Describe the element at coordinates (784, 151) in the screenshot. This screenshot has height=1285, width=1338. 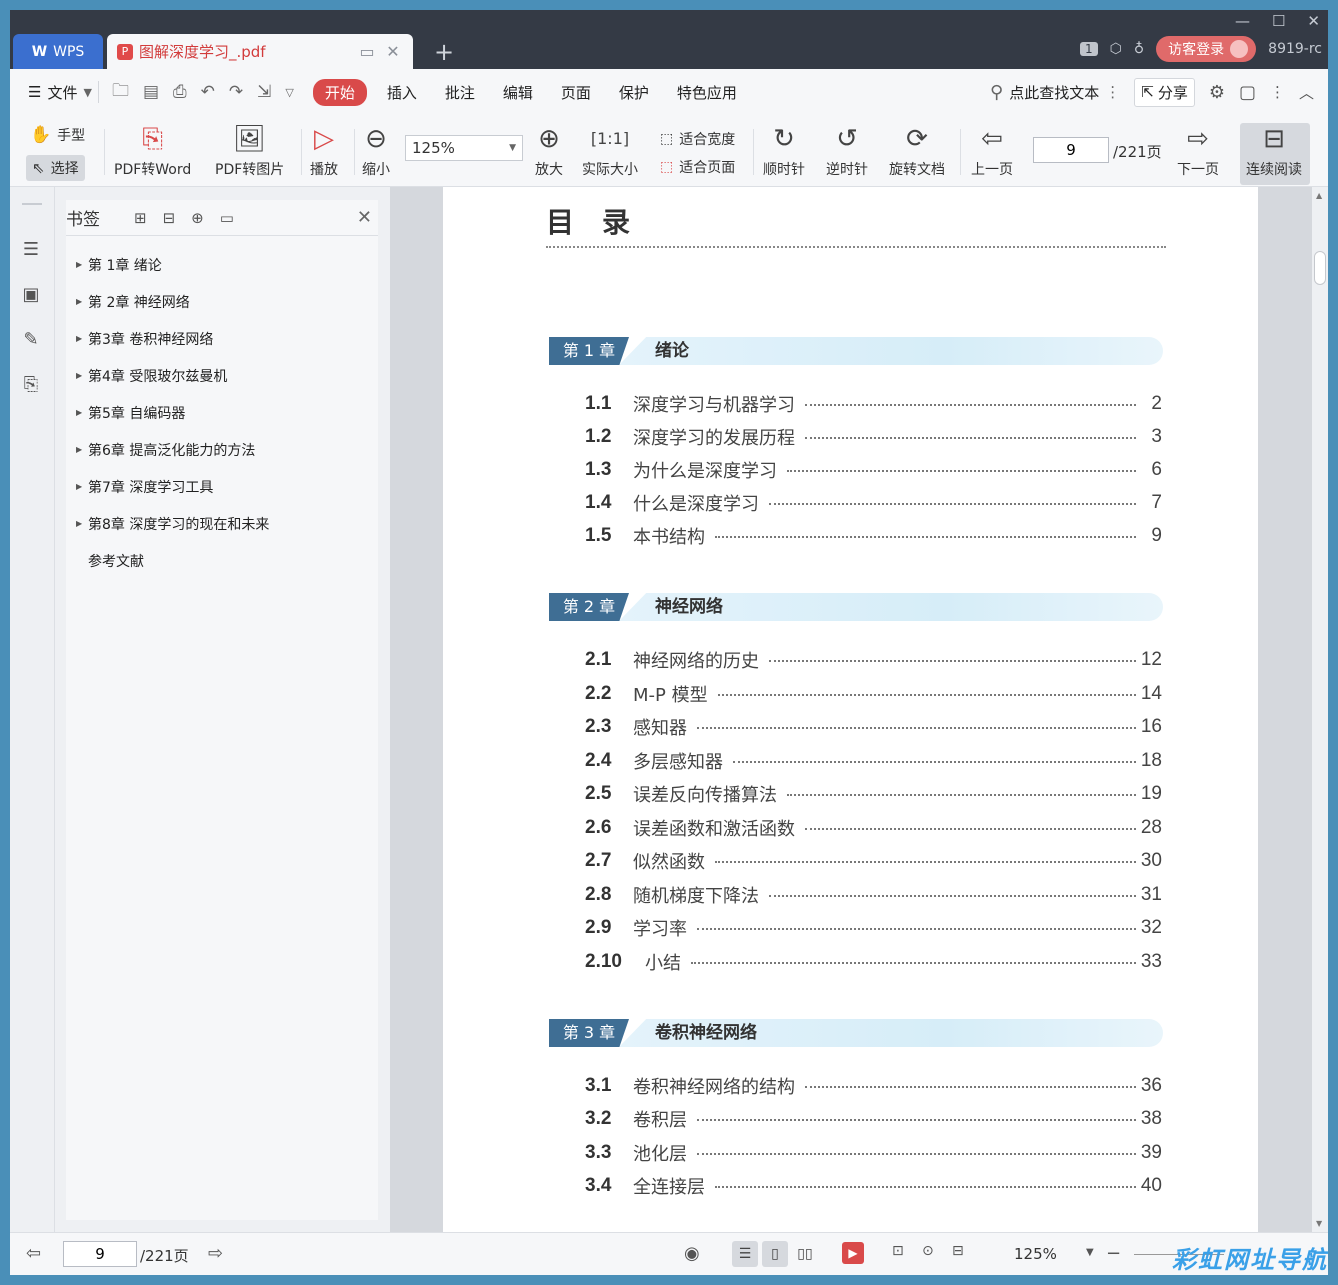
I see `rotate-clockwise-button: ↻ 顺时针` at that location.